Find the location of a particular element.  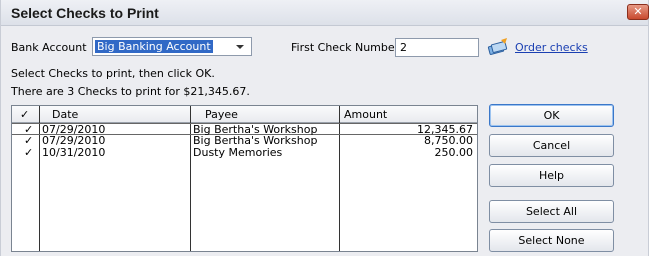

row-payee: Dusty Memories is located at coordinates (238, 152).